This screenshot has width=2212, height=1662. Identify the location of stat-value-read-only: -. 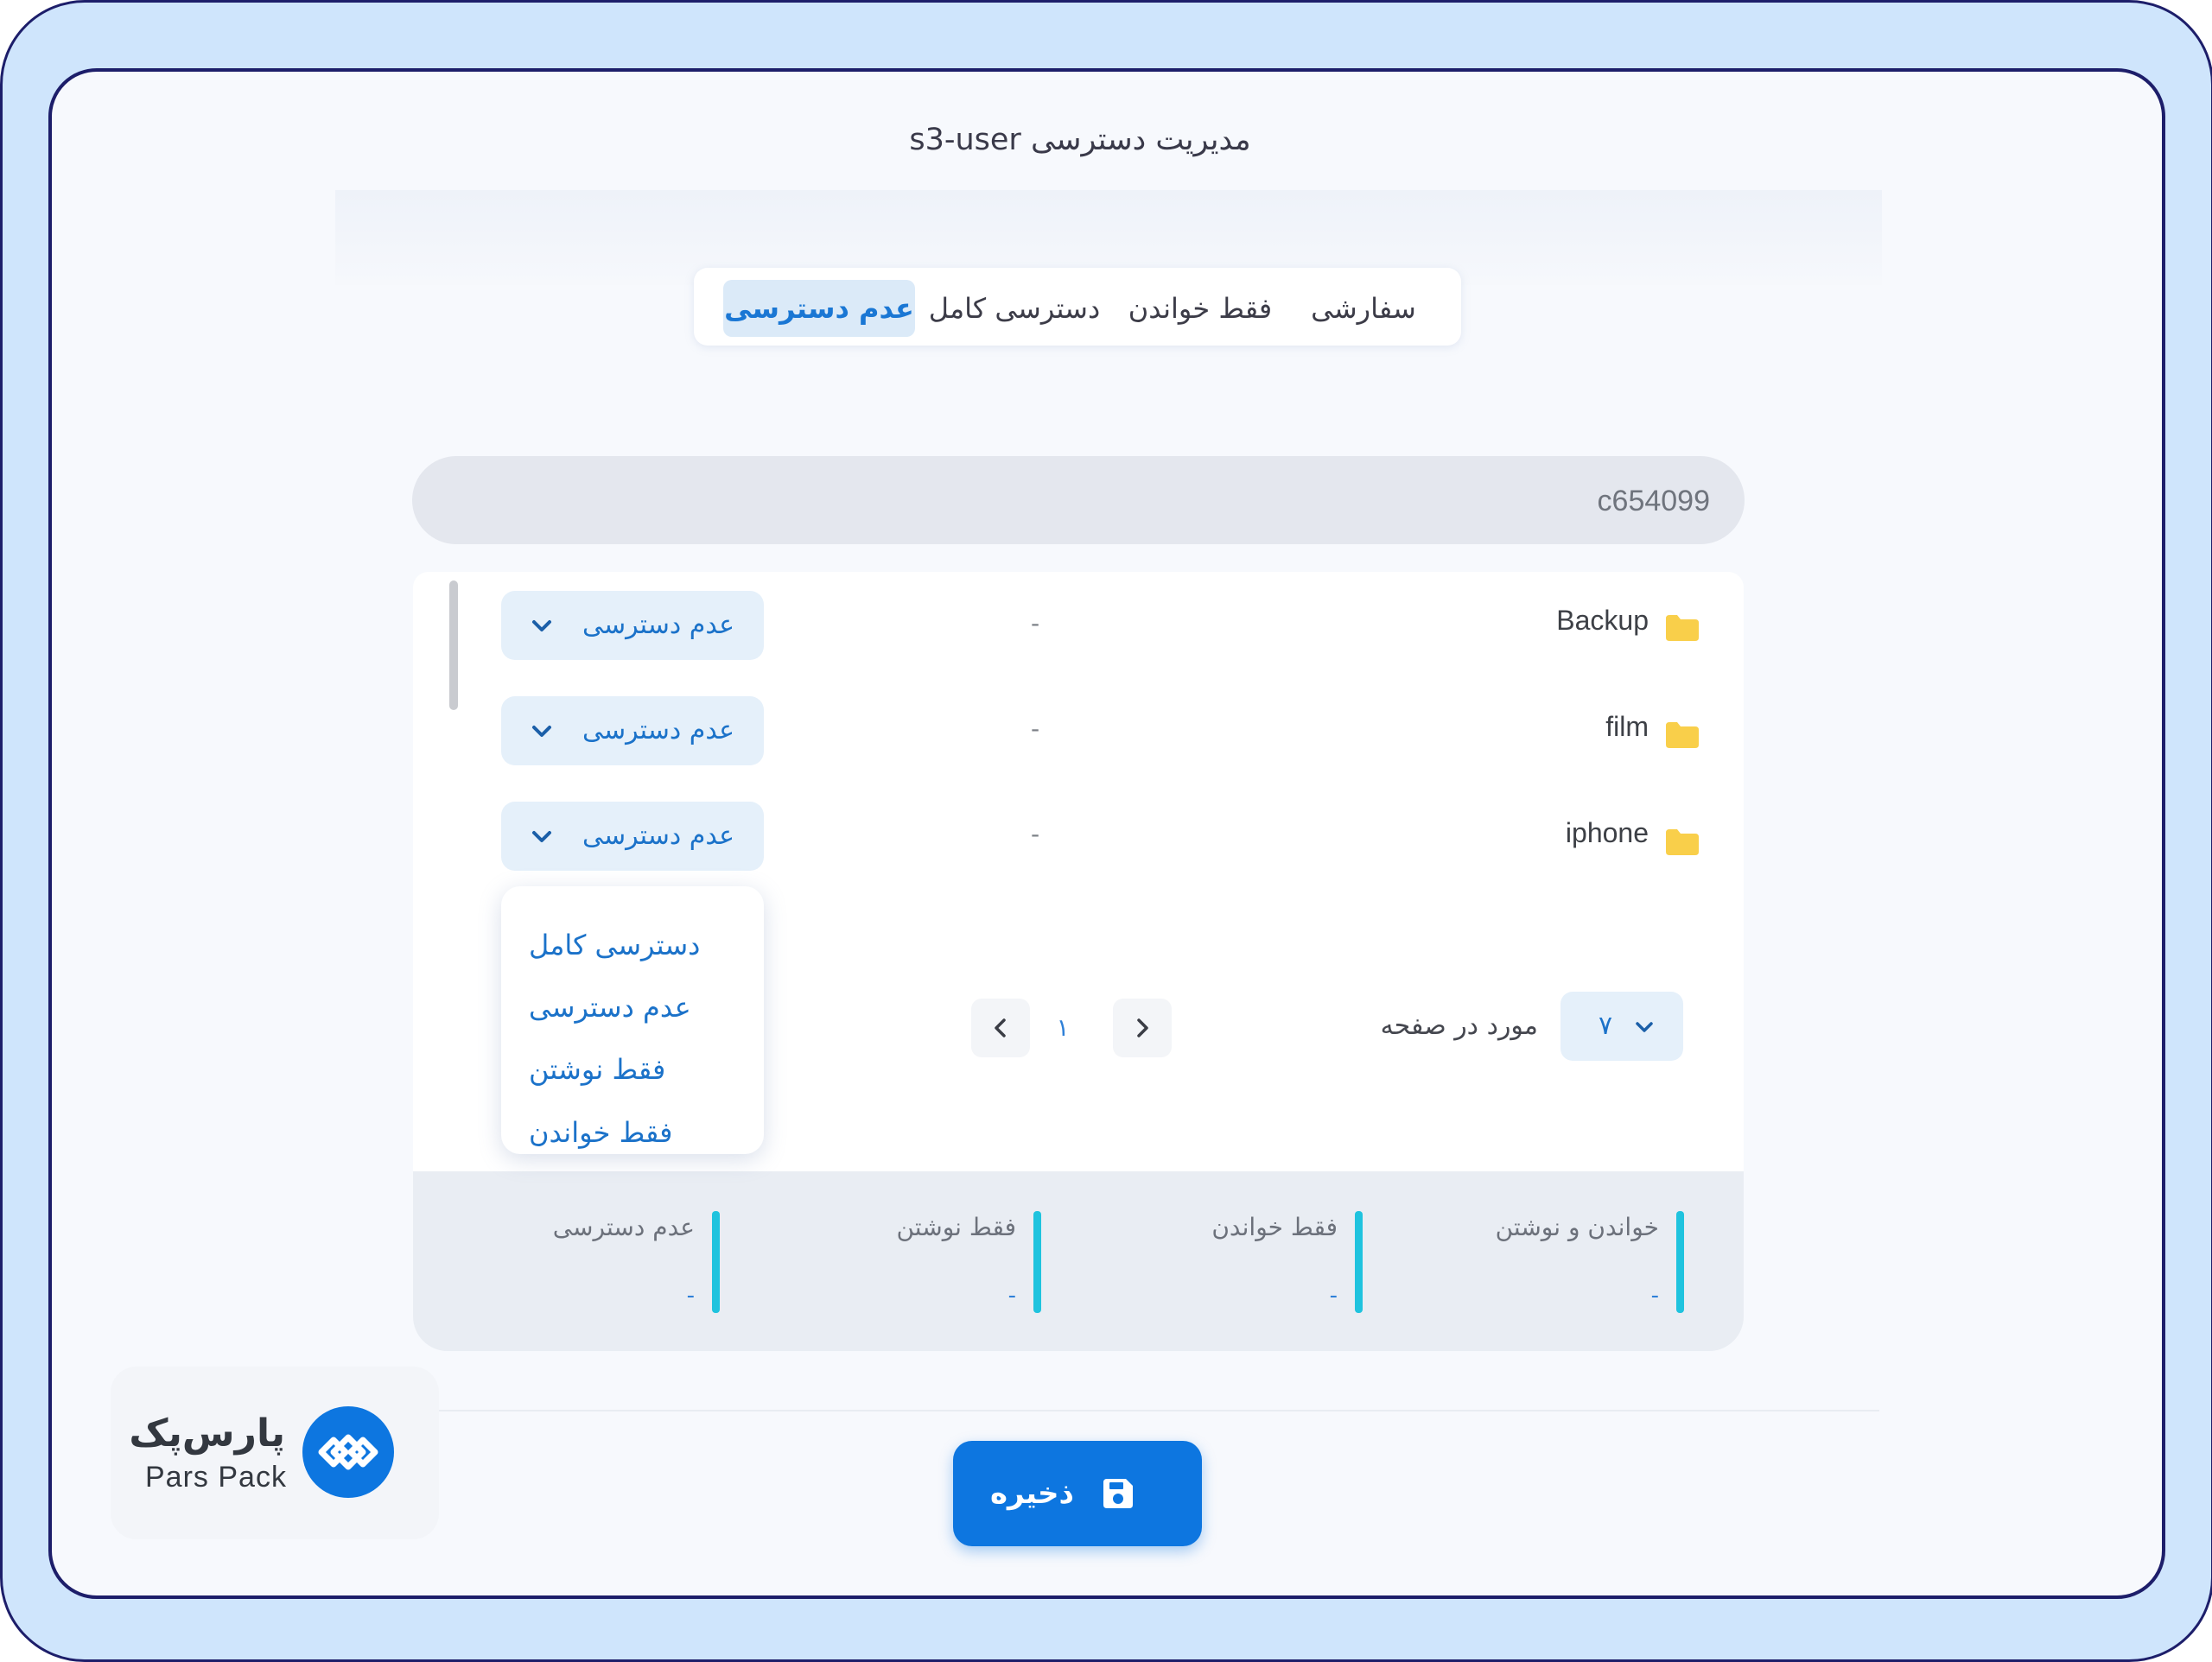
(1333, 1296).